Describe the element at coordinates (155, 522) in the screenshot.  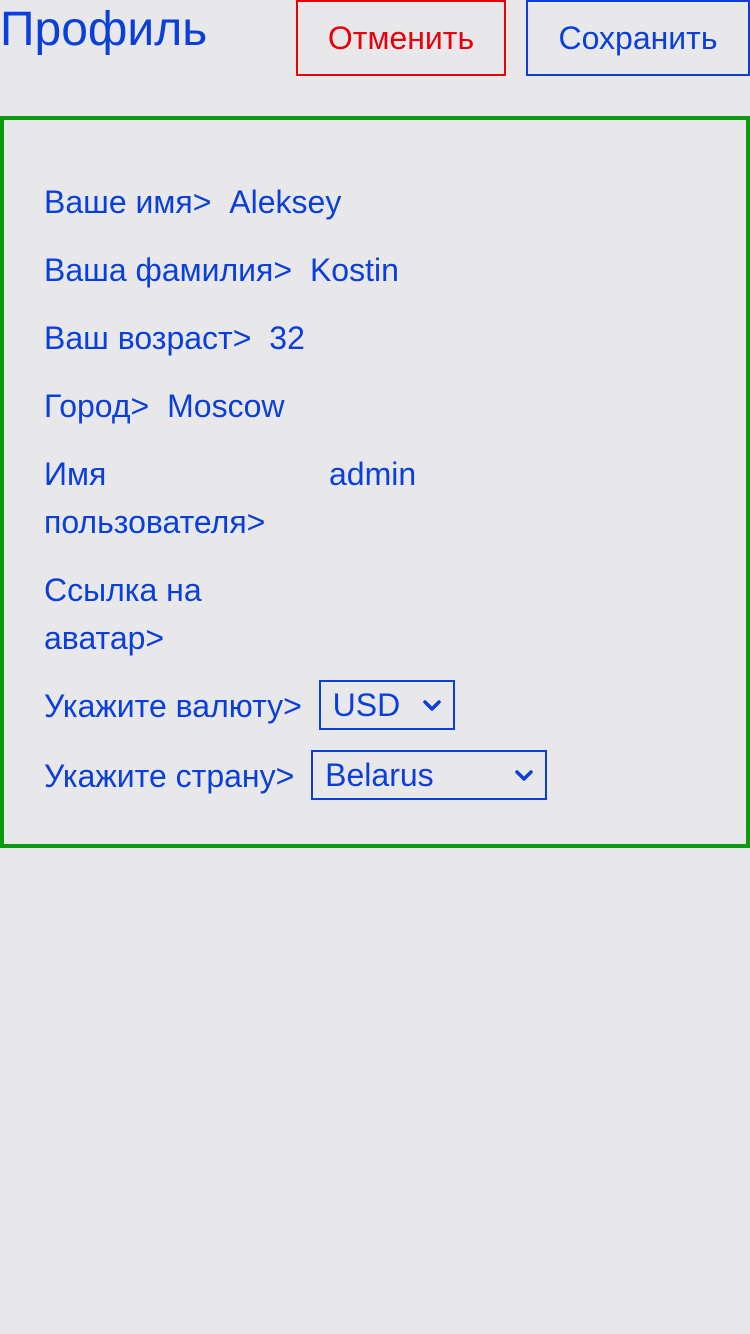
I see `username-label-line2: пользователя>` at that location.